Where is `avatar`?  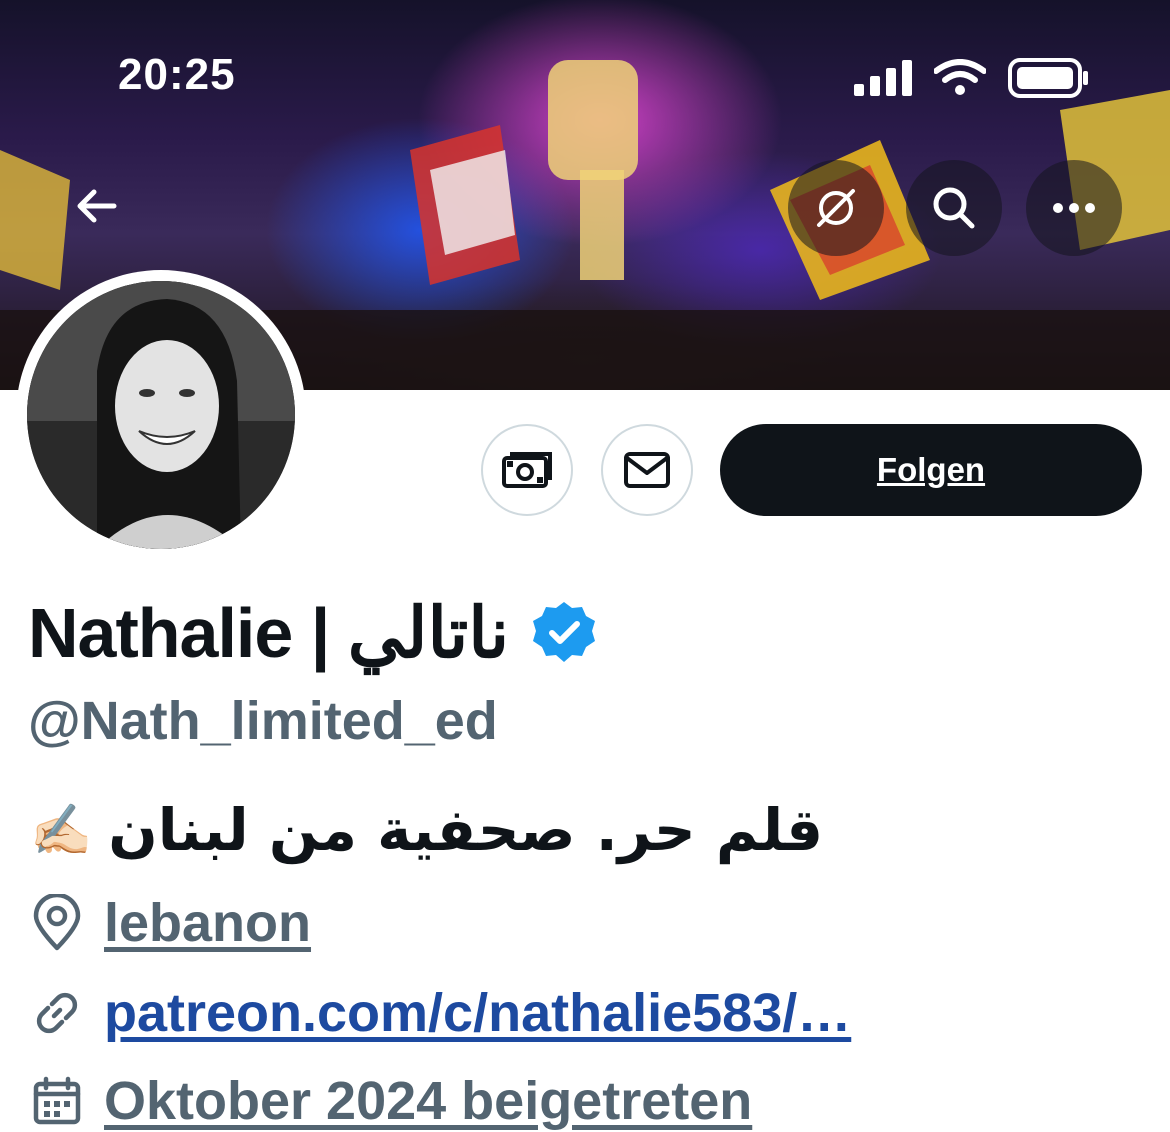 avatar is located at coordinates (161, 415).